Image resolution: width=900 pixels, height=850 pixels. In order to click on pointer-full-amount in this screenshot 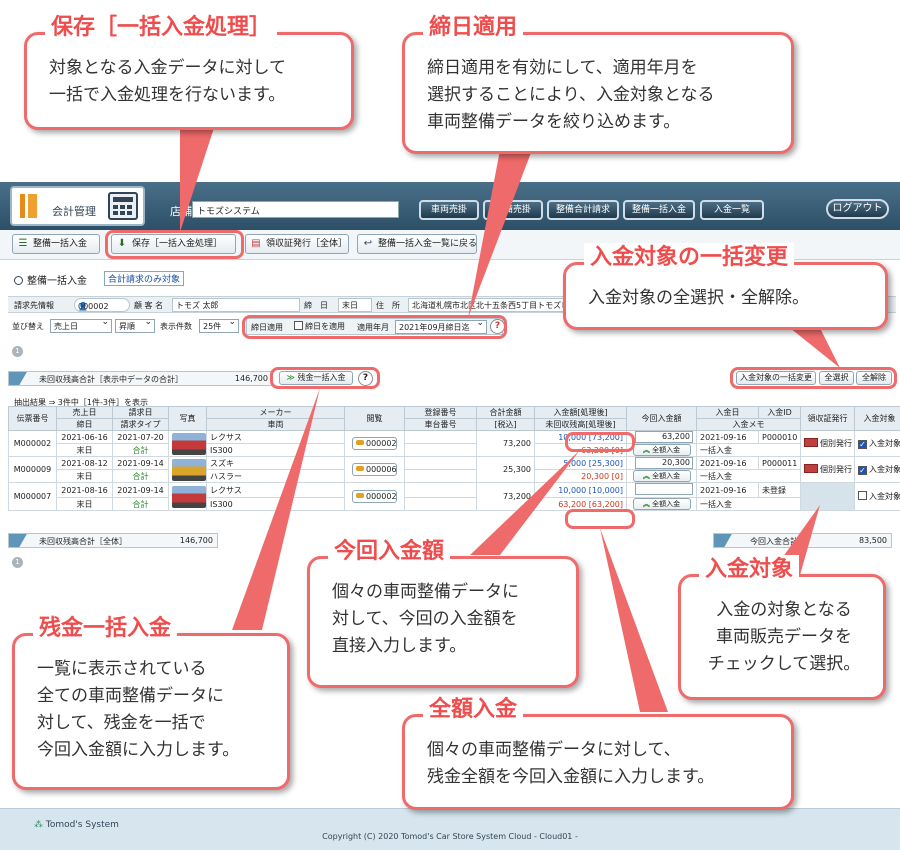, I will do `click(634, 620)`.